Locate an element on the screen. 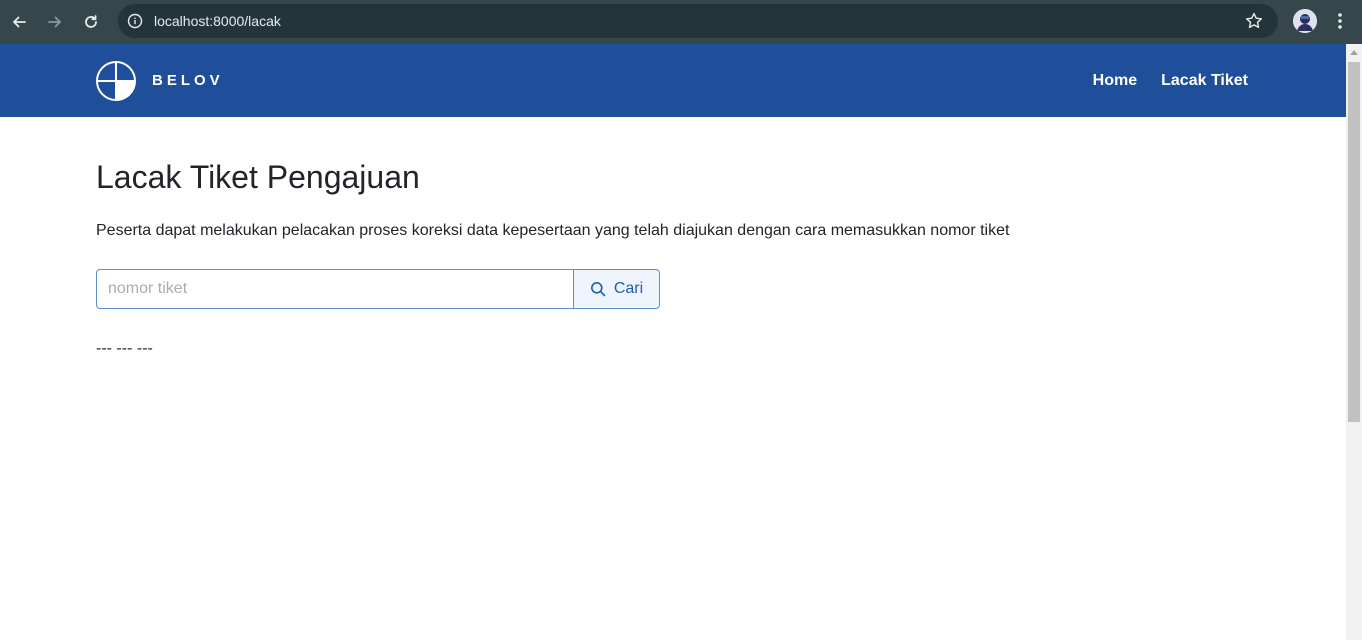 This screenshot has width=1362, height=640. browser-toolbar: localhost:8000/lacak is located at coordinates (681, 22).